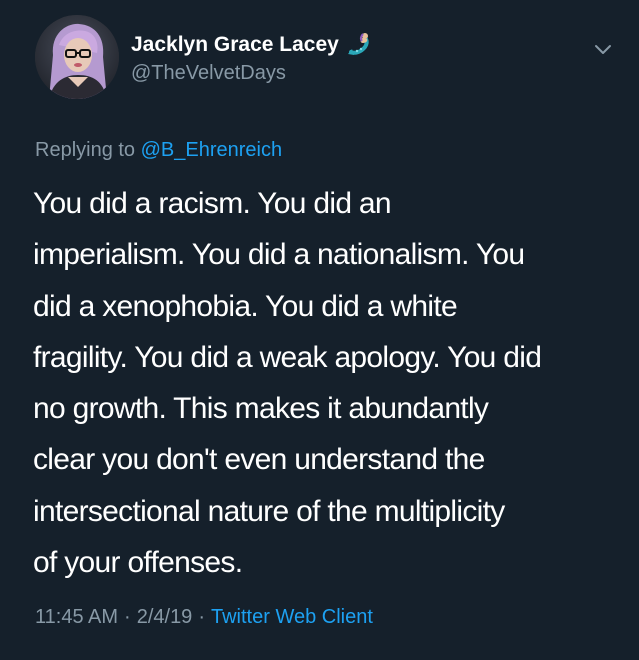 The image size is (639, 660). I want to click on display-name: Jacklyn Grace Lacey, so click(235, 45).